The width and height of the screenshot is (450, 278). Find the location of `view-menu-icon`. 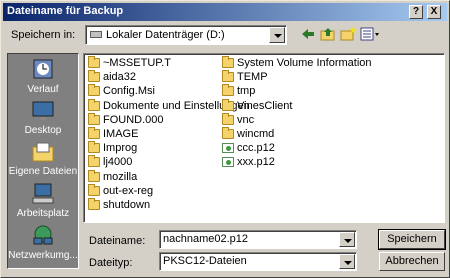

view-menu-icon is located at coordinates (370, 34).